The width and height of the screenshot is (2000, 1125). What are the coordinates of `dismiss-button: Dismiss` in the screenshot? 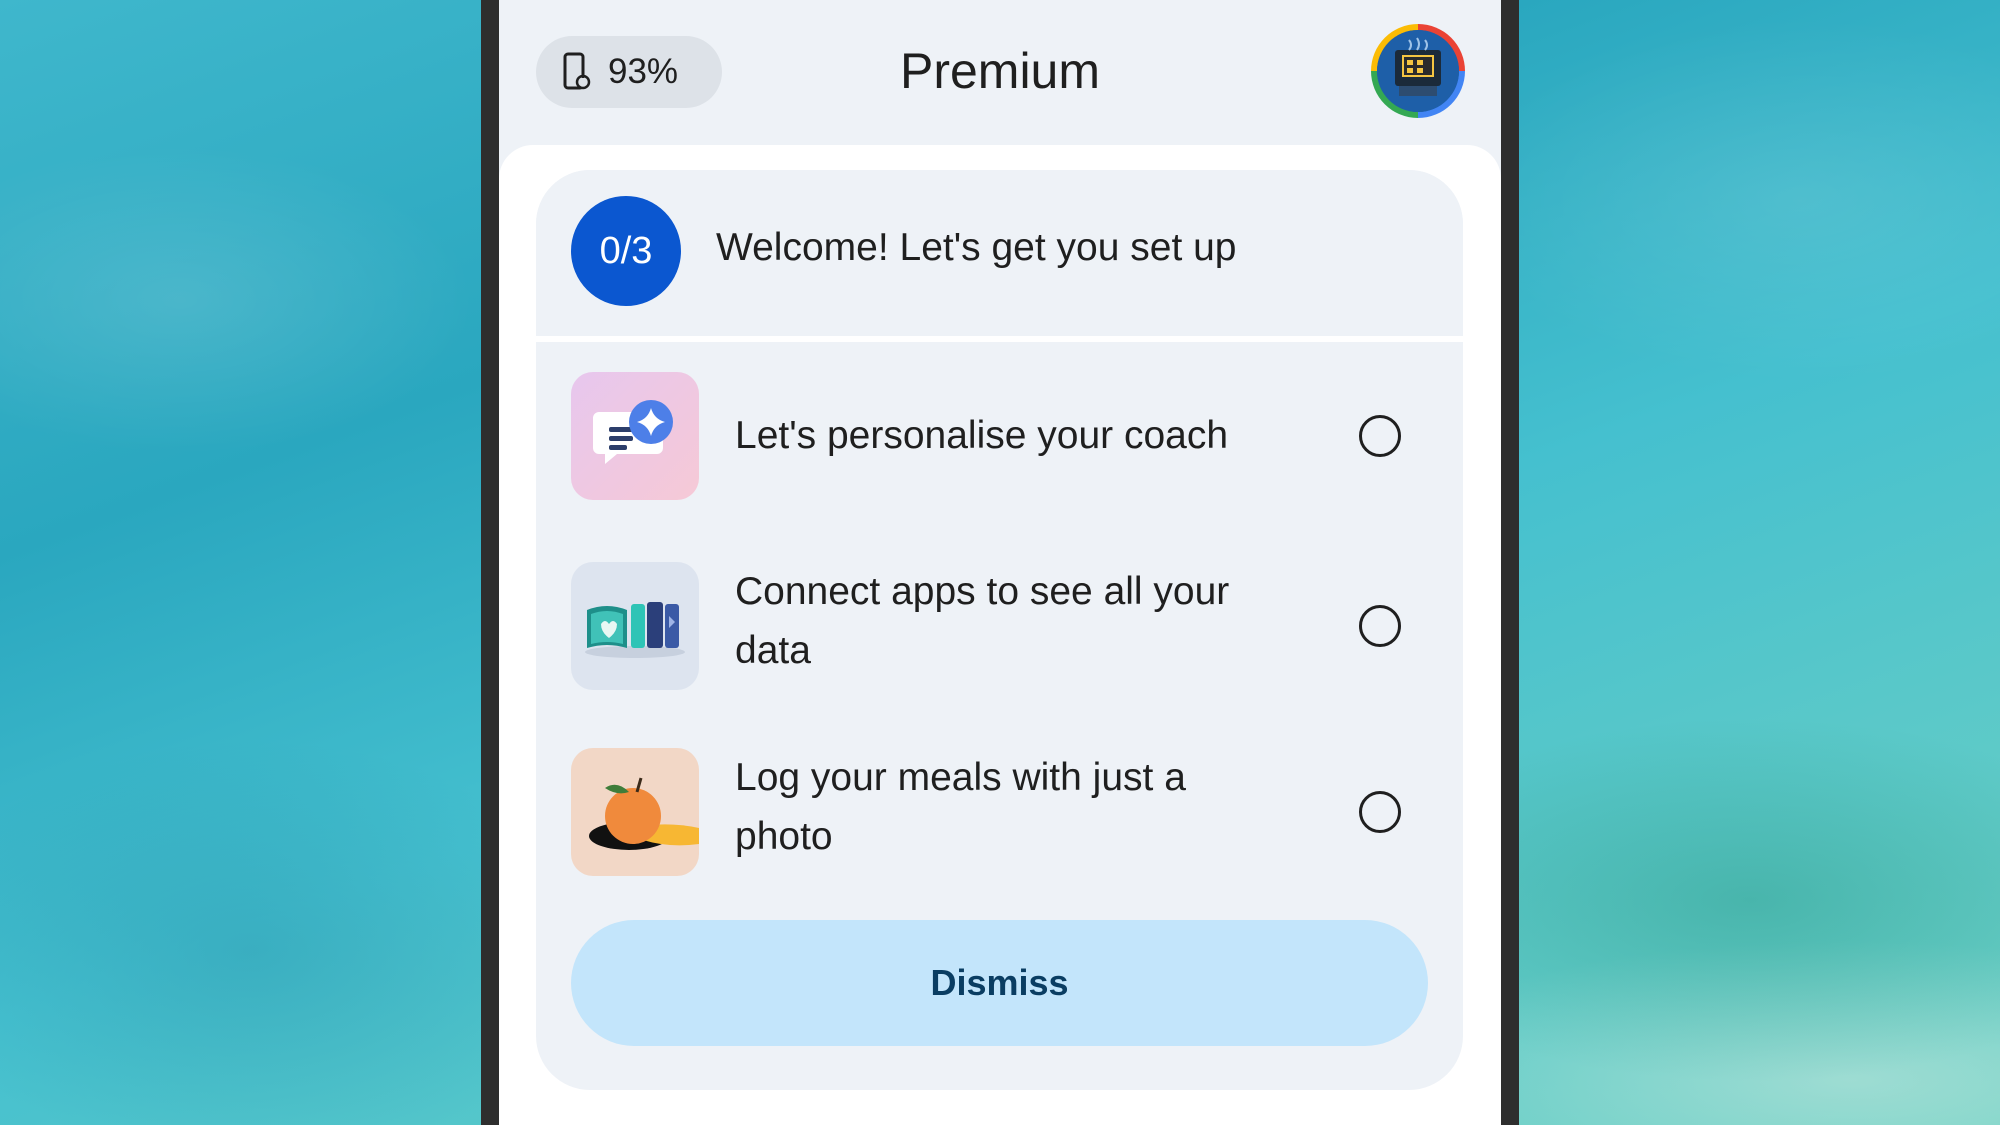 It's located at (999, 983).